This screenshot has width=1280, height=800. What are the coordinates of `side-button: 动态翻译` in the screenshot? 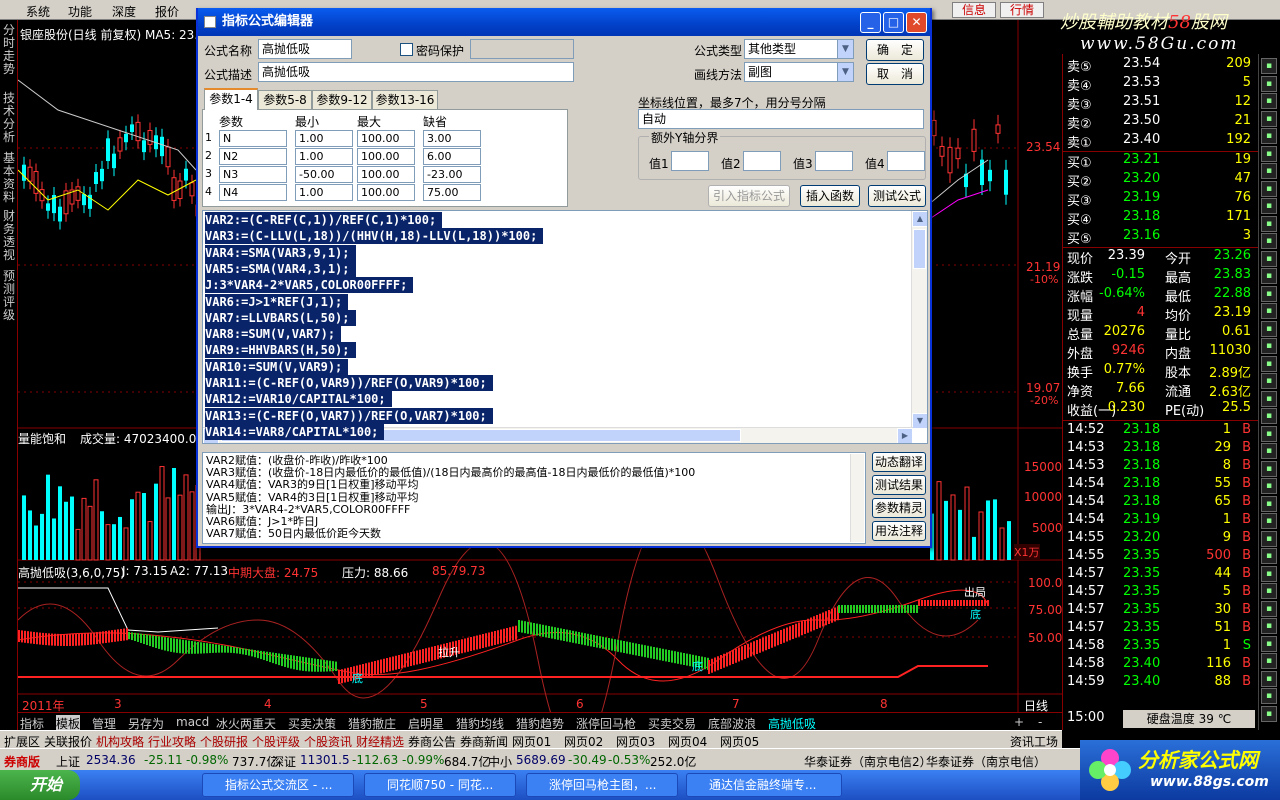 It's located at (899, 462).